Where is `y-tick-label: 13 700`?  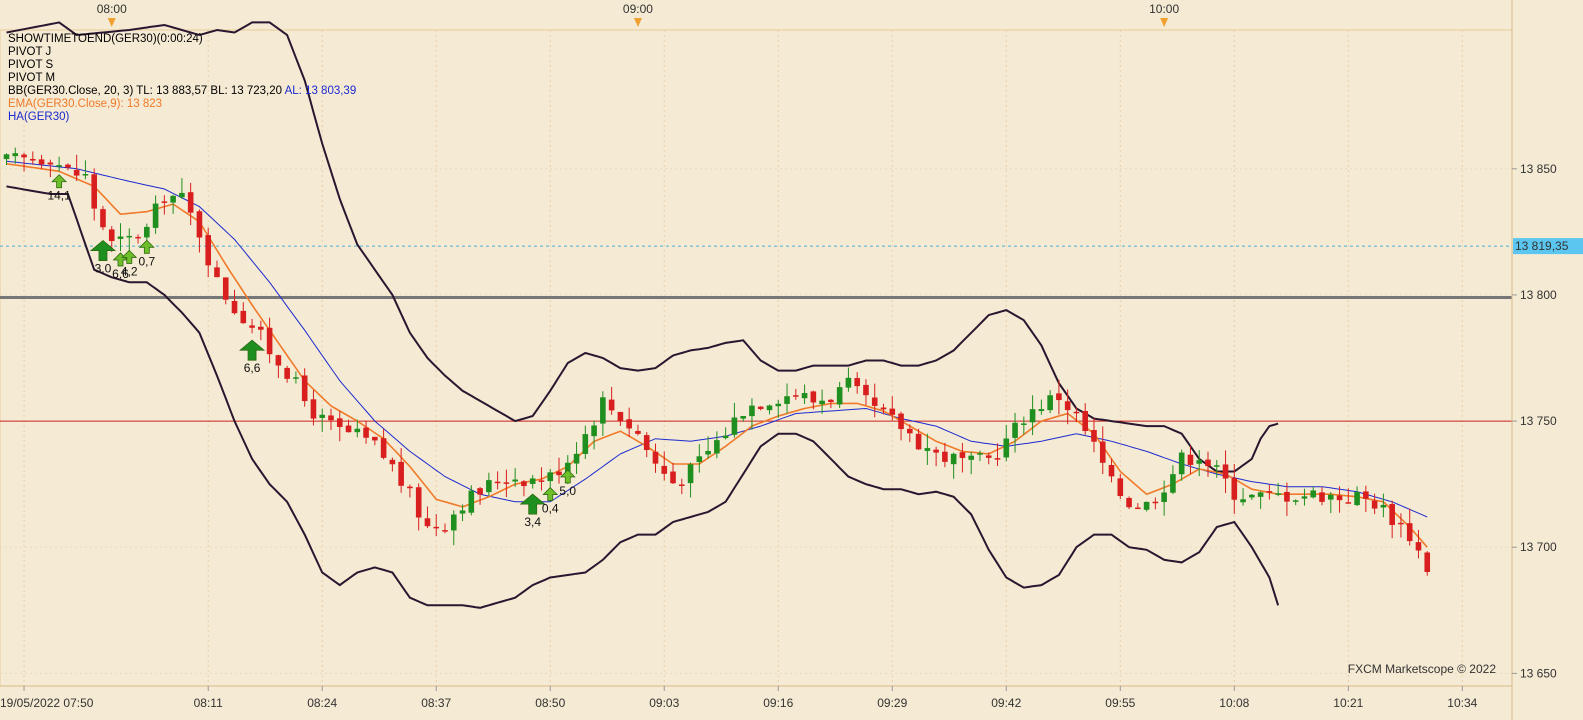
y-tick-label: 13 700 is located at coordinates (1538, 547).